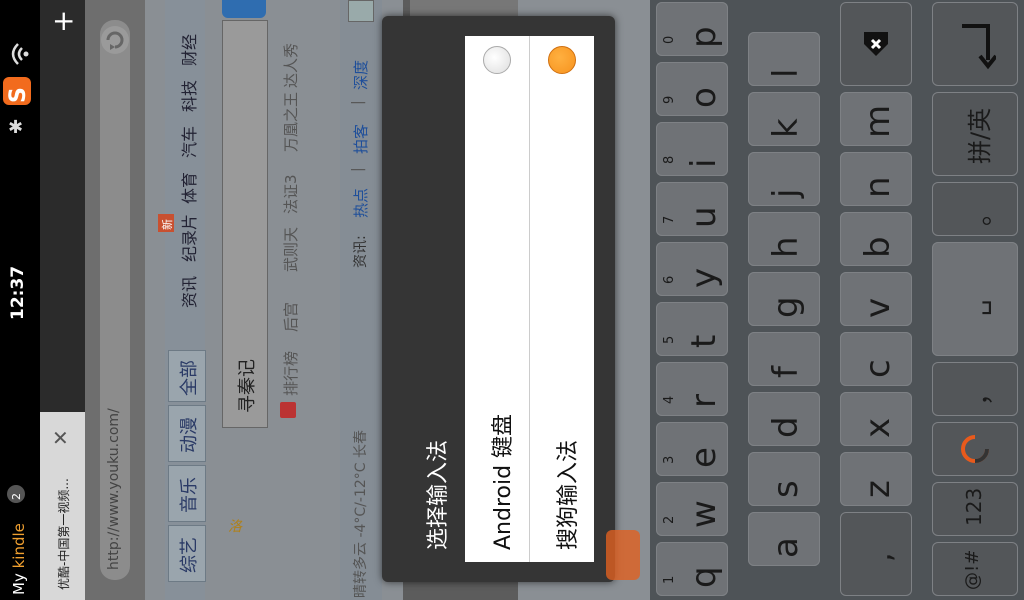  What do you see at coordinates (245, 224) in the screenshot?
I see `search-input: 寻秦记` at bounding box center [245, 224].